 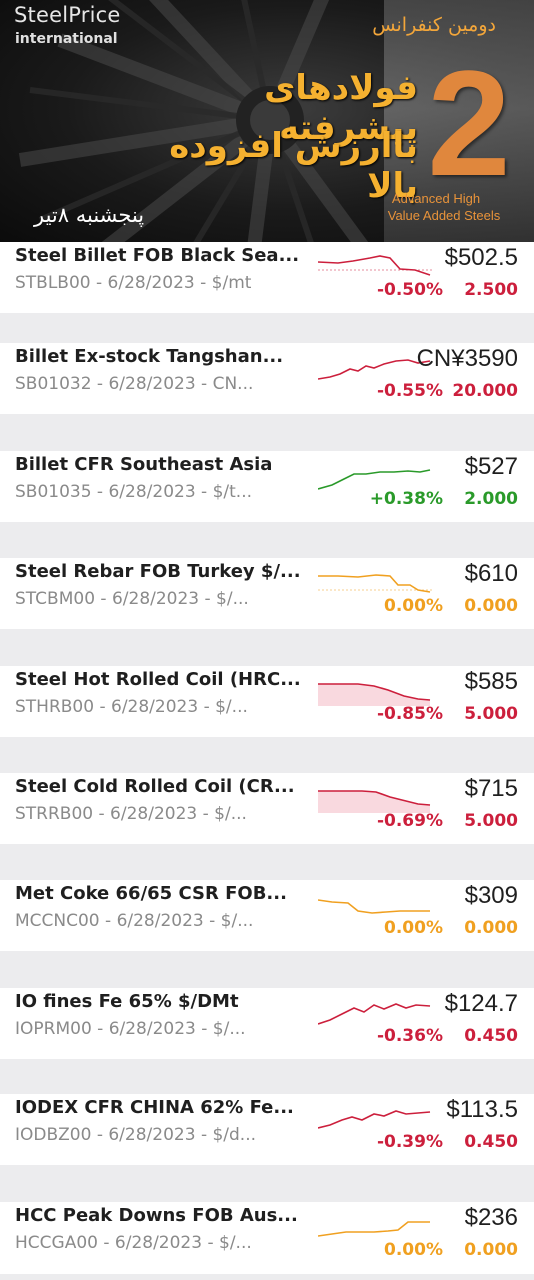 I want to click on conference-number: 2, so click(x=469, y=123).